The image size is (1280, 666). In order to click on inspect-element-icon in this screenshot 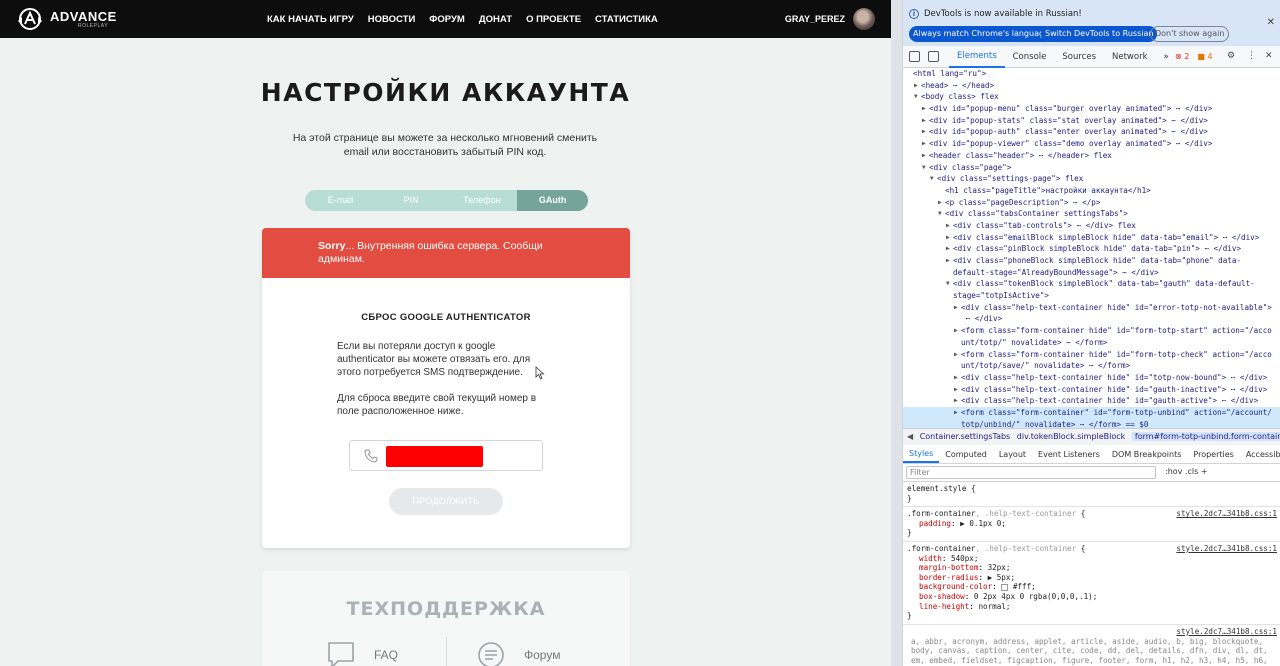, I will do `click(914, 56)`.